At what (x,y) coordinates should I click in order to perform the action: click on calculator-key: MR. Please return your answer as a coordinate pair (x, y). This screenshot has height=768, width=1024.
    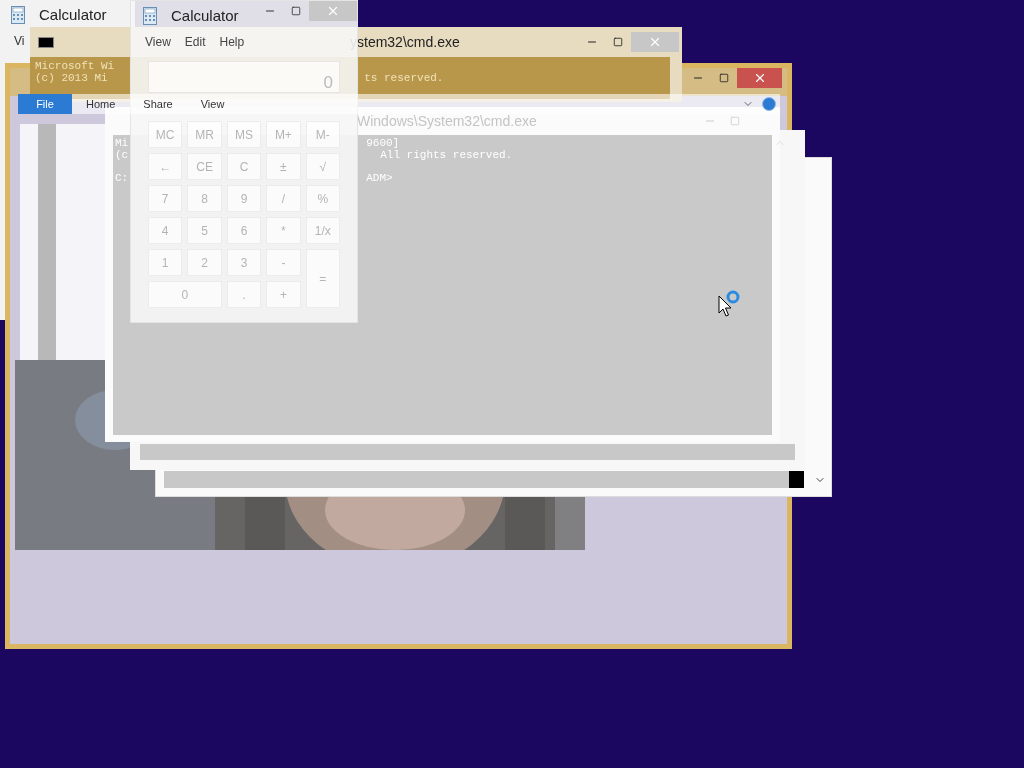
    Looking at the image, I should click on (204, 134).